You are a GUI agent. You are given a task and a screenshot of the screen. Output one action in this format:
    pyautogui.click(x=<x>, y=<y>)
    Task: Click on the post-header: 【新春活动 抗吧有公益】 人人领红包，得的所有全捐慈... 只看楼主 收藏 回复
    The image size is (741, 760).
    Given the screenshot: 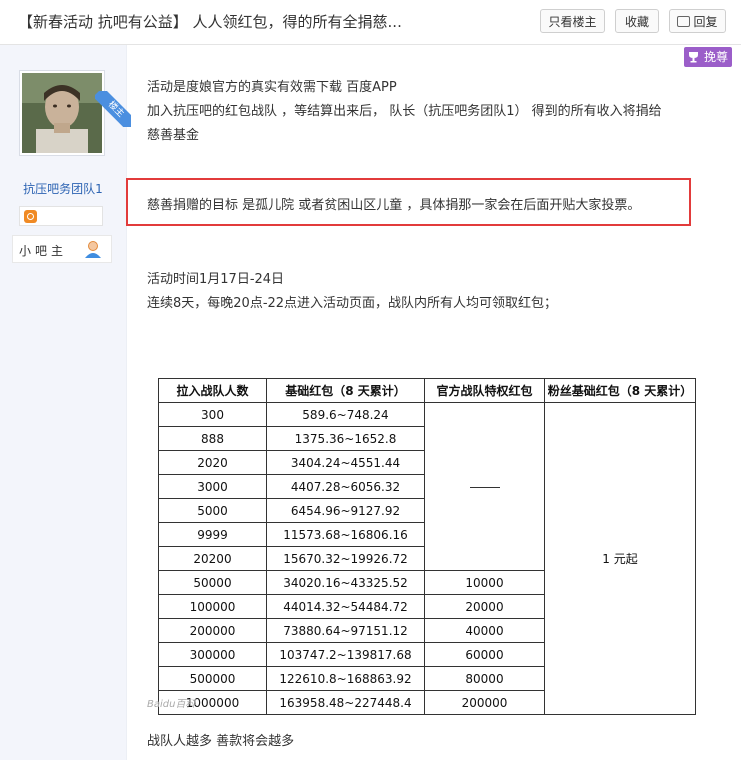 What is the action you would take?
    pyautogui.click(x=370, y=22)
    